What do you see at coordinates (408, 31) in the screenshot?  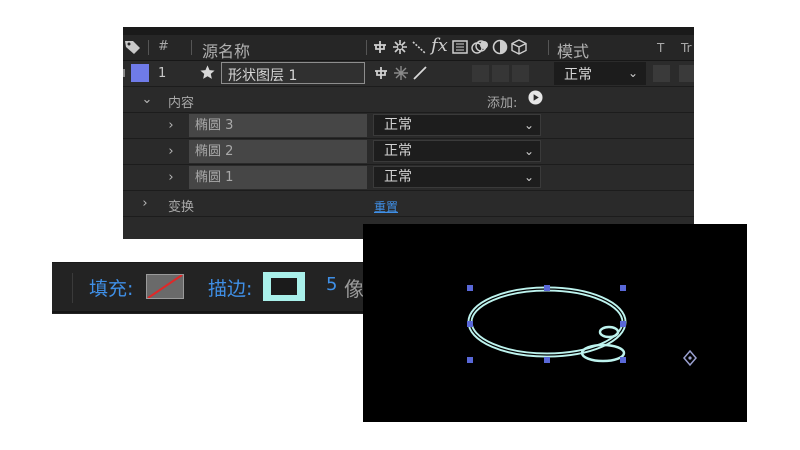 I see `panel-top-strip` at bounding box center [408, 31].